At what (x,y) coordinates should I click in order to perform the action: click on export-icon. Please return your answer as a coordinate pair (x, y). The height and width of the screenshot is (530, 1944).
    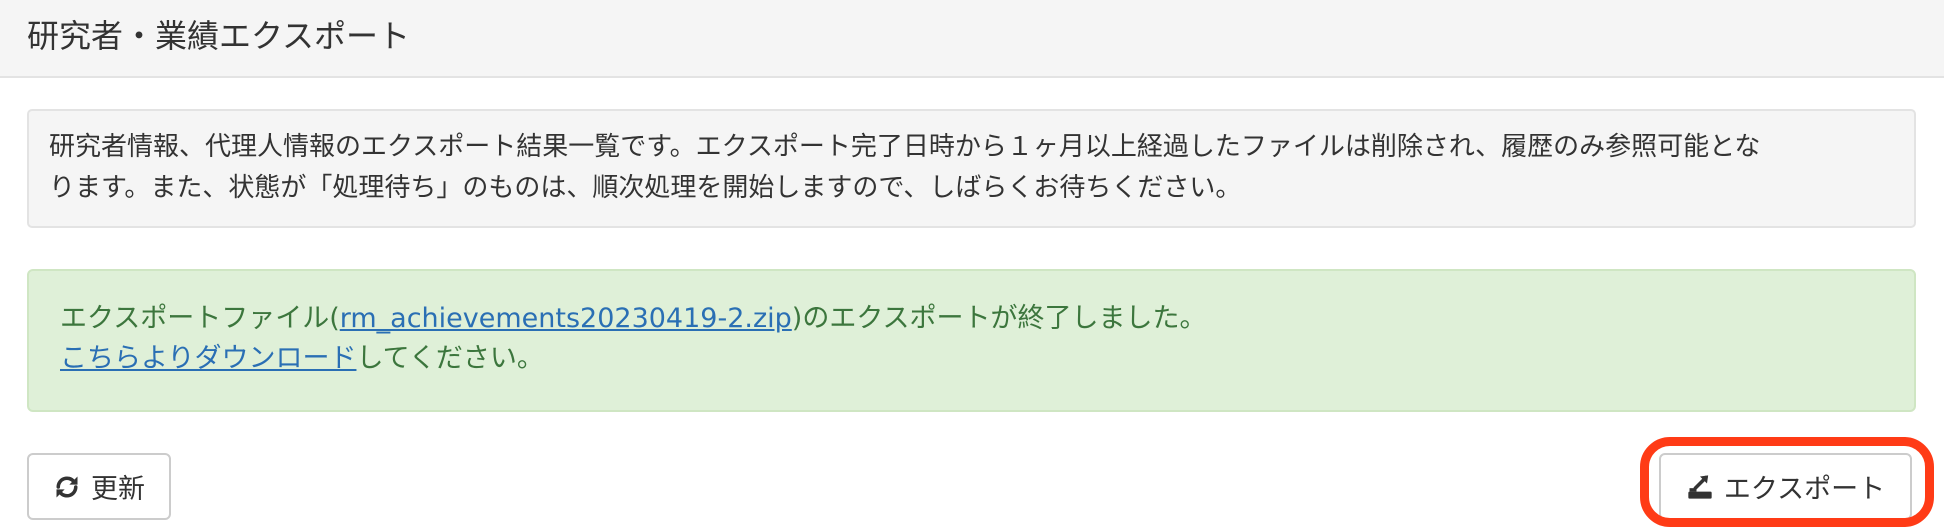
    Looking at the image, I should click on (1700, 487).